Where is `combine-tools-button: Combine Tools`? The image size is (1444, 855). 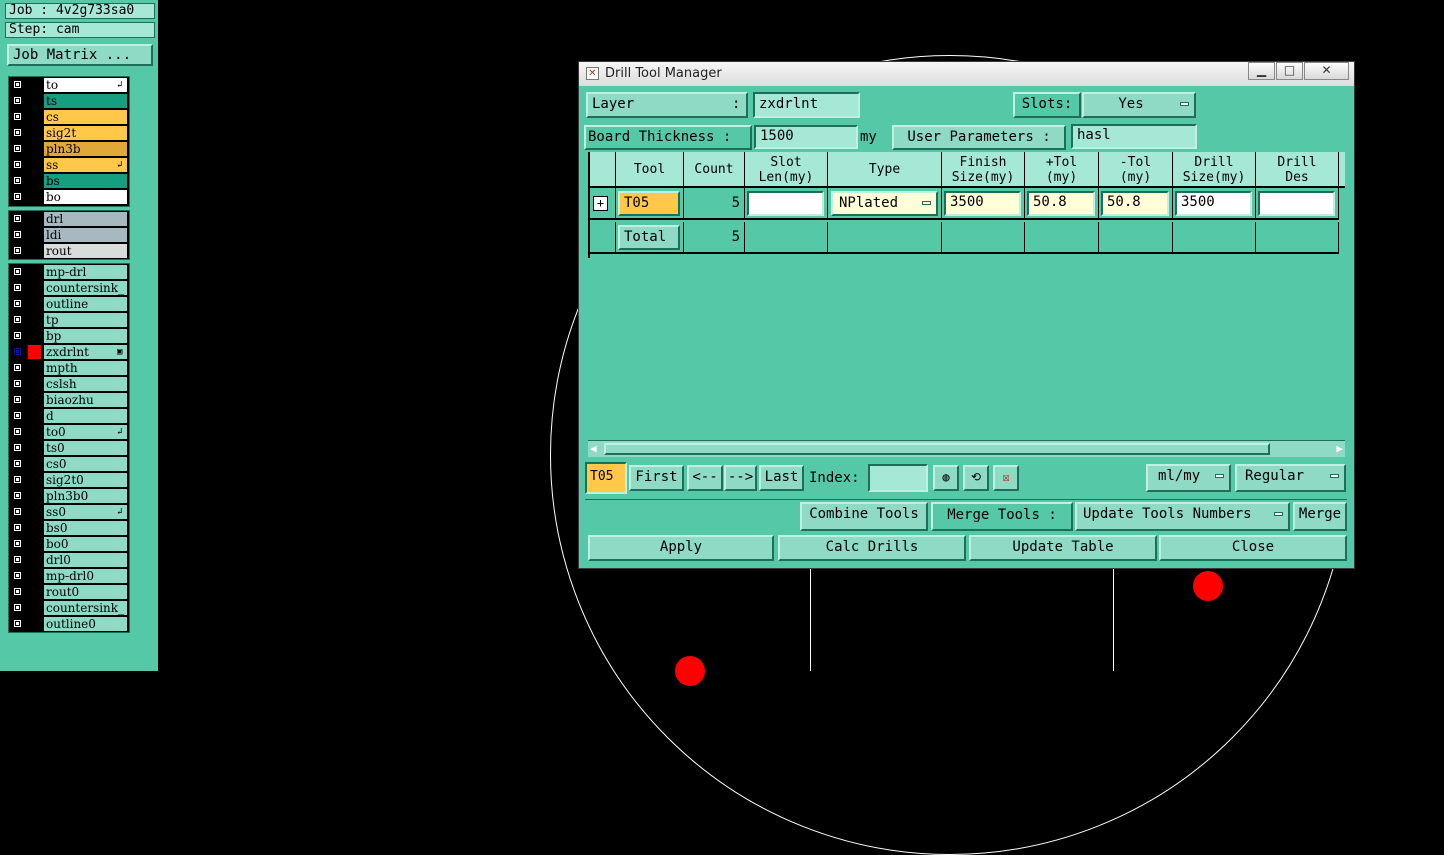 combine-tools-button: Combine Tools is located at coordinates (864, 516).